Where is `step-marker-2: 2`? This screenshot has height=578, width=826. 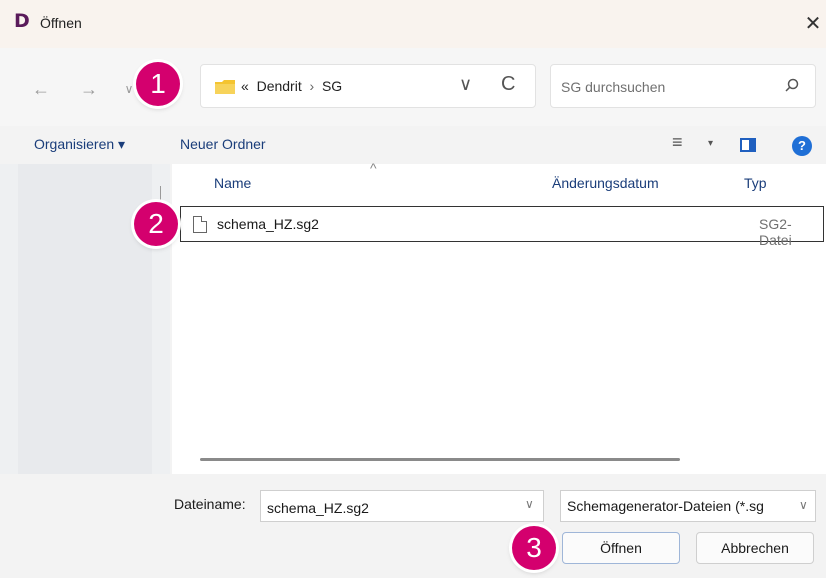
step-marker-2: 2 is located at coordinates (156, 224).